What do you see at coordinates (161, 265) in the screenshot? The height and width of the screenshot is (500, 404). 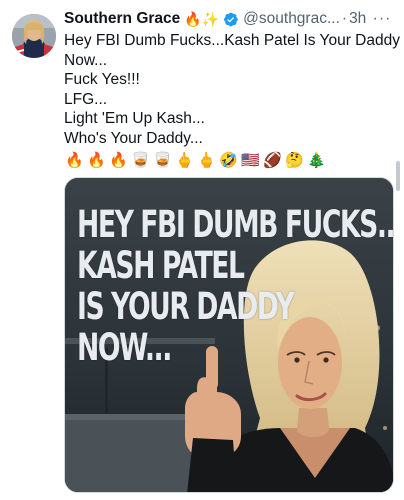 I see `overlay-line: KASH PATEL` at bounding box center [161, 265].